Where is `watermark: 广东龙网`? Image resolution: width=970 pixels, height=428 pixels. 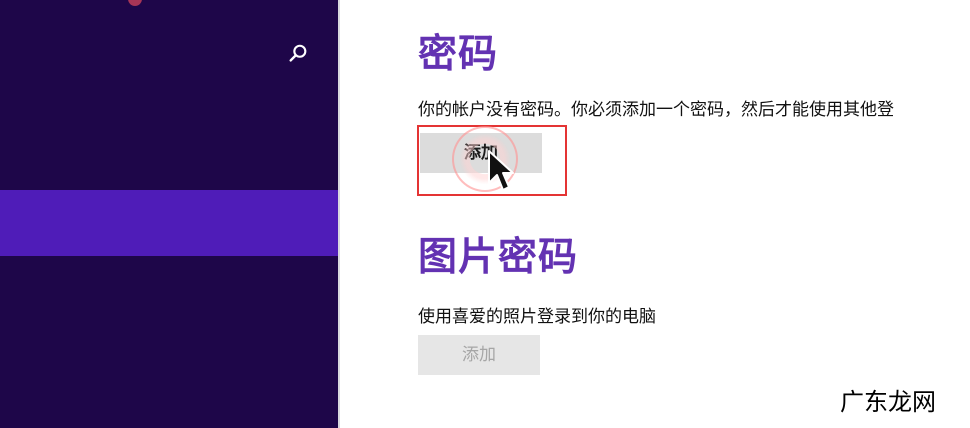 watermark: 广东龙网 is located at coordinates (888, 402).